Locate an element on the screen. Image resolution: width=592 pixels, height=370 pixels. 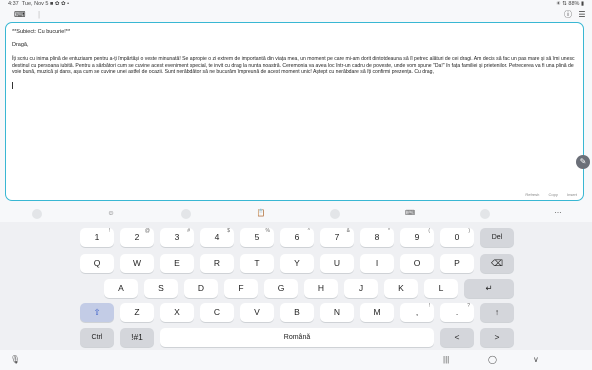
refresh-button: Refresh is located at coordinates (532, 194).